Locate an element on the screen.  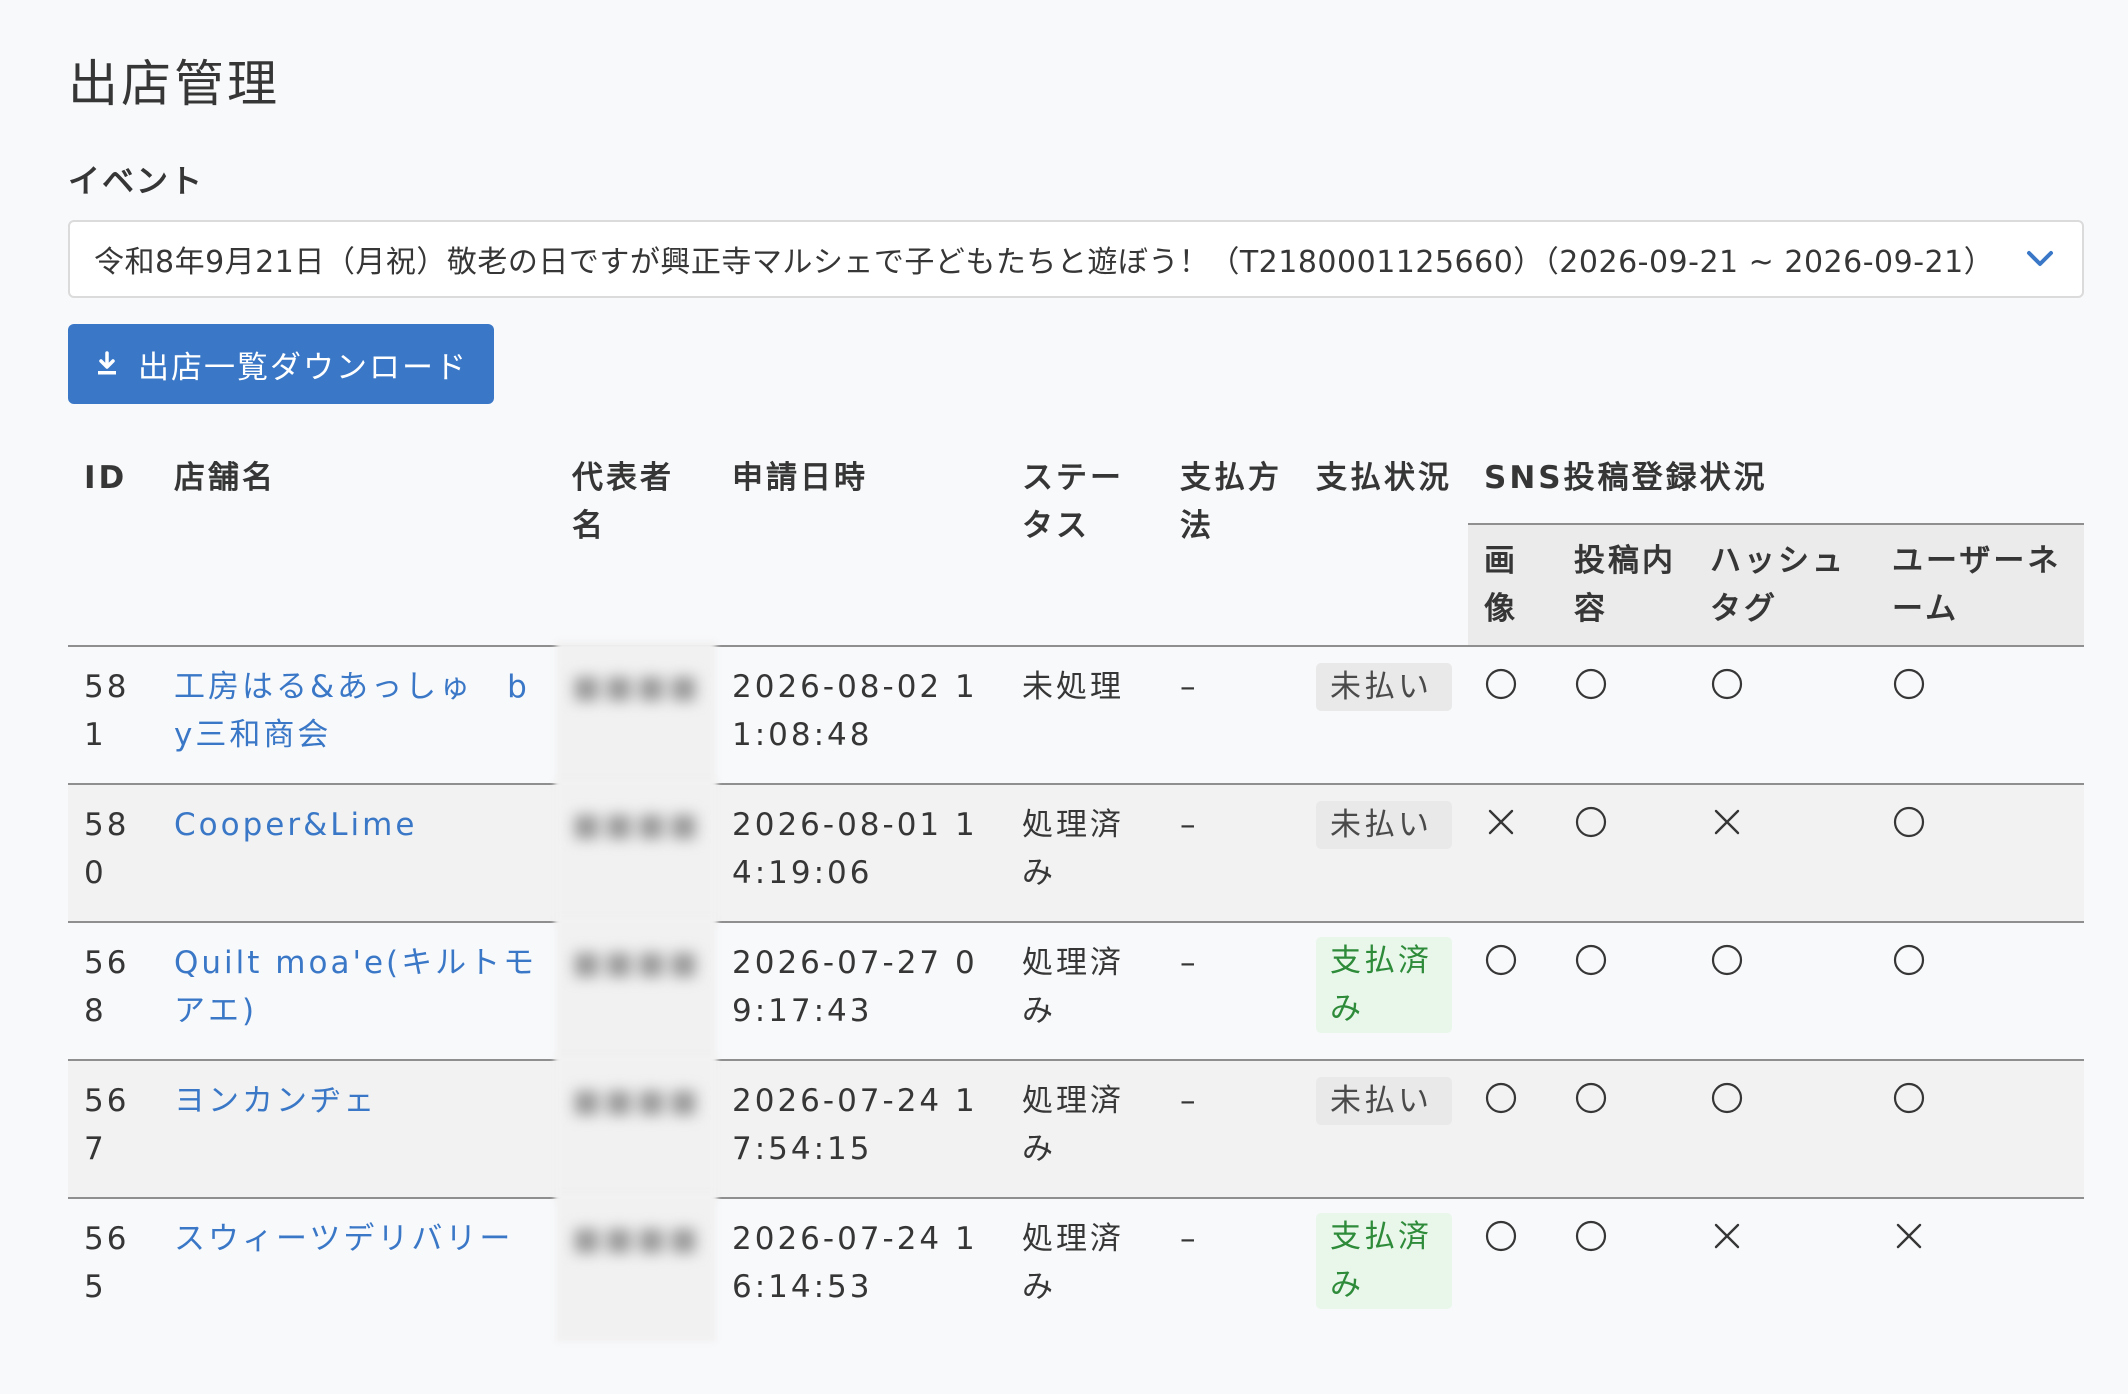
cell-status: 未処理 is located at coordinates (1085, 715).